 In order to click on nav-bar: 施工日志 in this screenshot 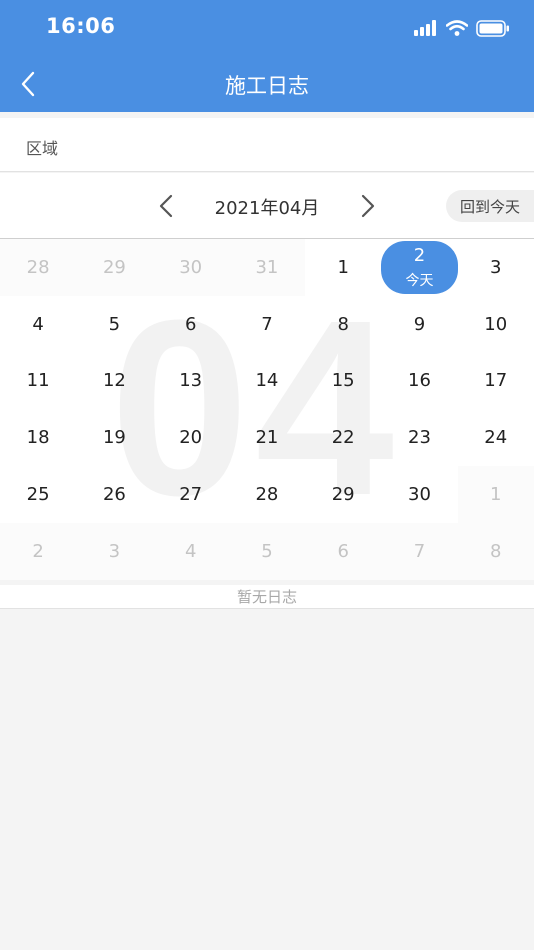, I will do `click(267, 84)`.